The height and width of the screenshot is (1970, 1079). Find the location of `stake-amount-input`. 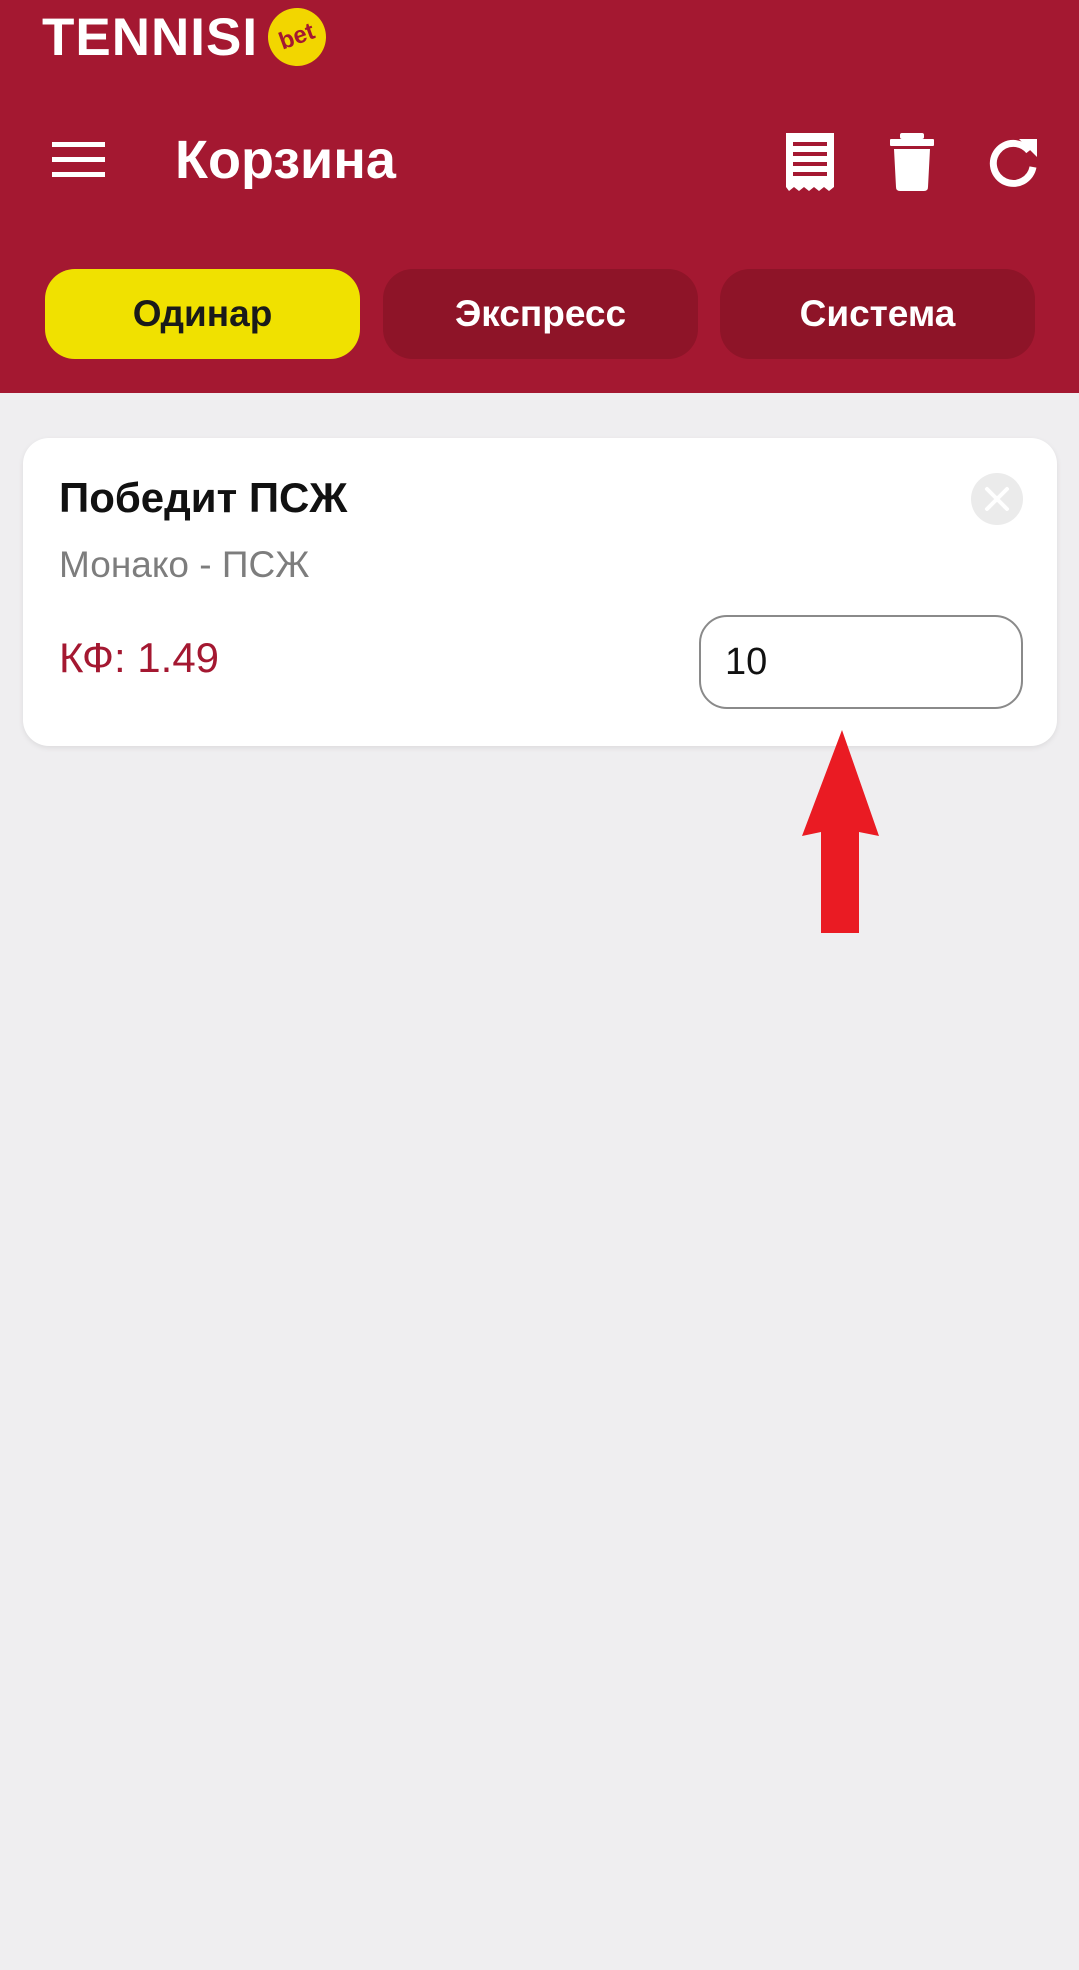

stake-amount-input is located at coordinates (861, 662).